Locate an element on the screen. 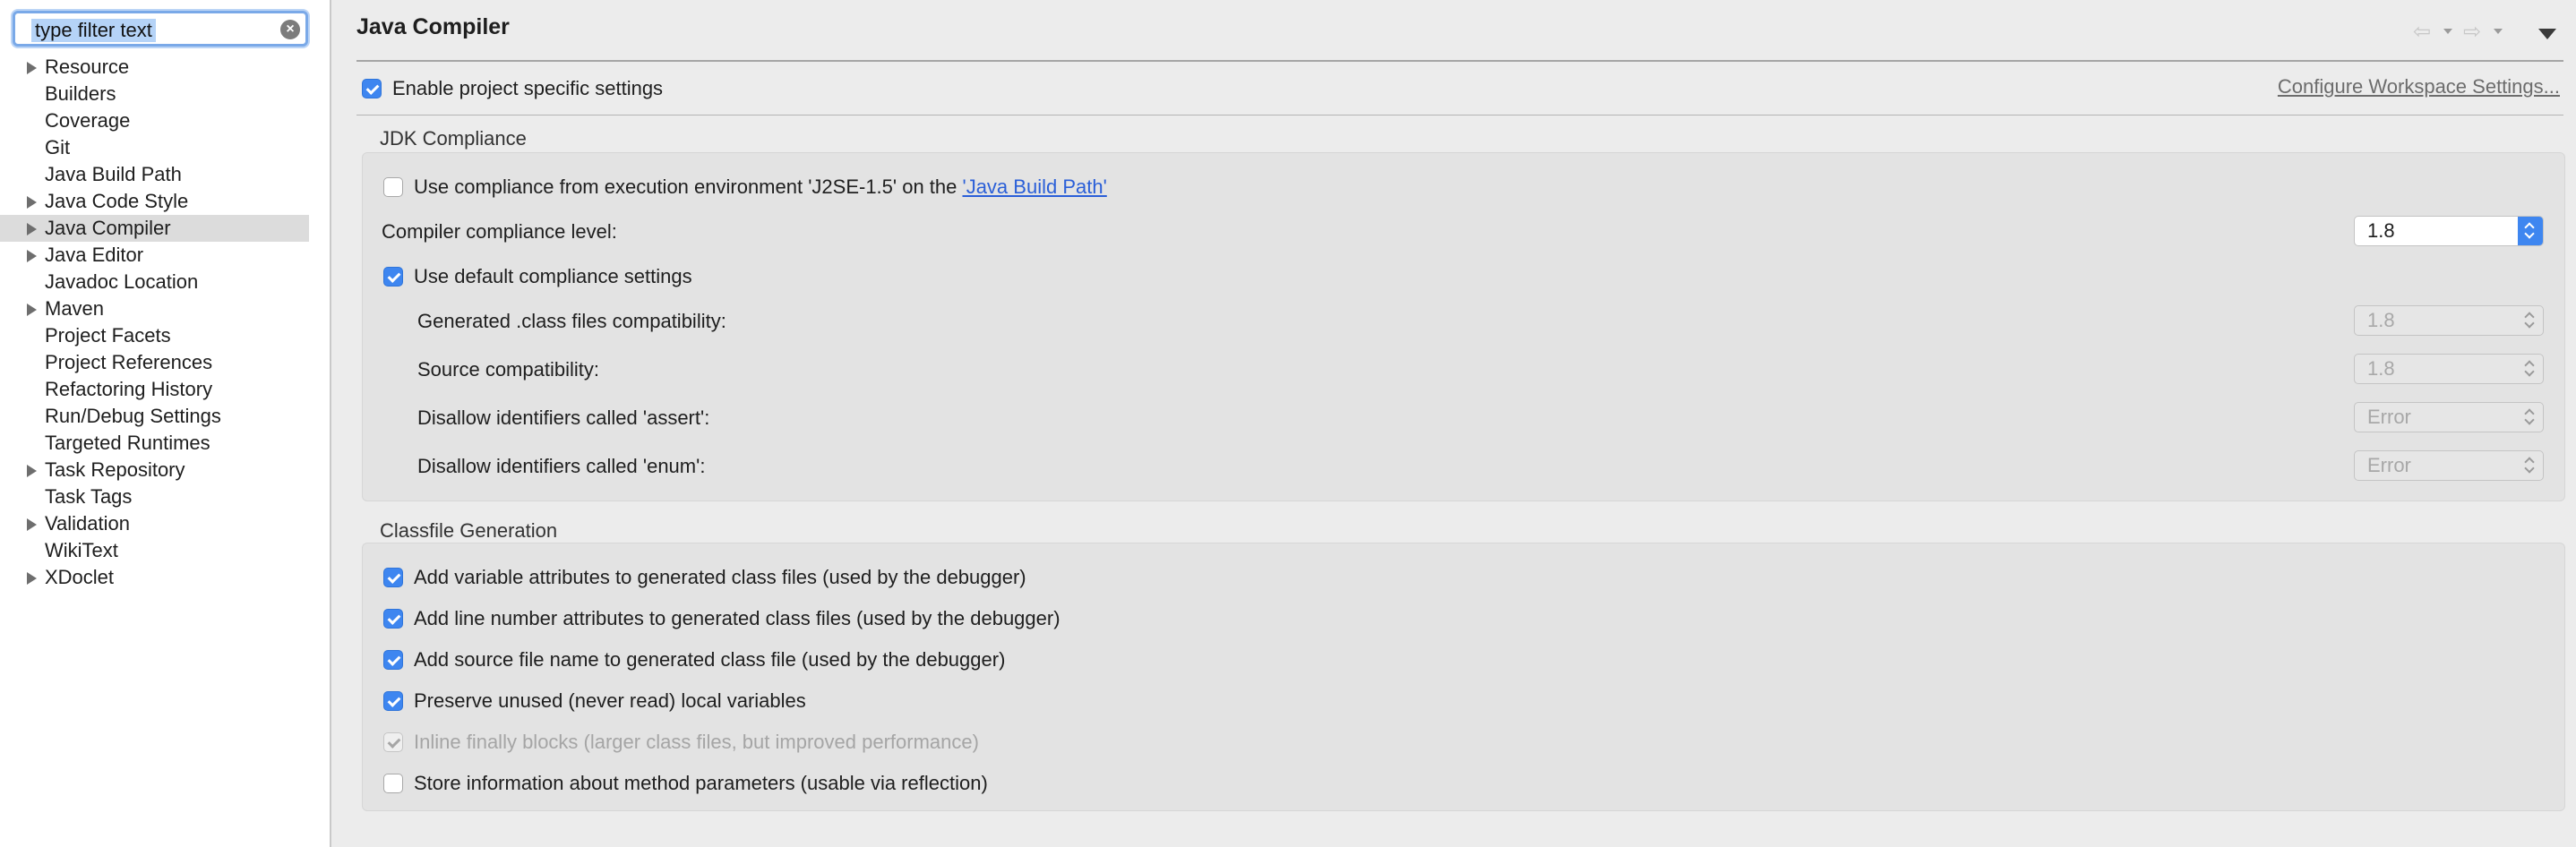 This screenshot has width=2576, height=847. tree-item-java-build-path: Java Build Path is located at coordinates (165, 174).